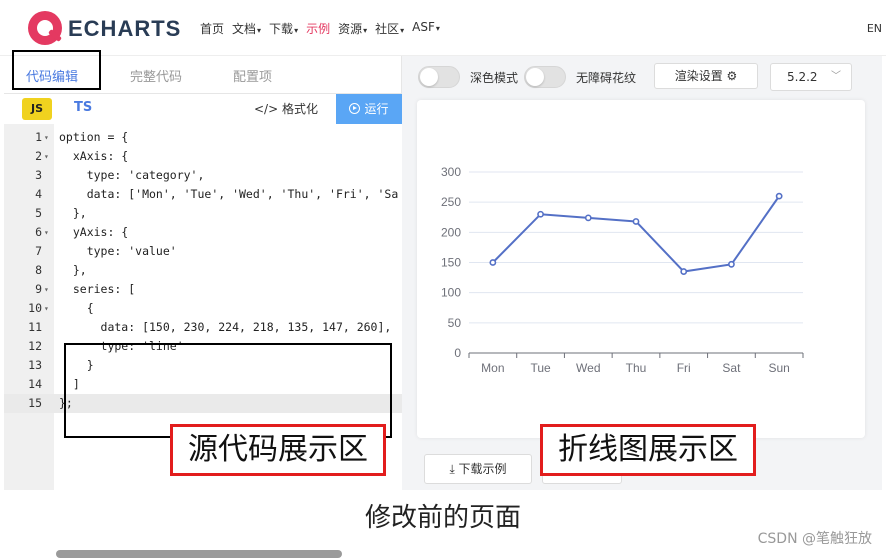 The width and height of the screenshot is (886, 558). What do you see at coordinates (45, 28) in the screenshot?
I see `logo-mark-icon` at bounding box center [45, 28].